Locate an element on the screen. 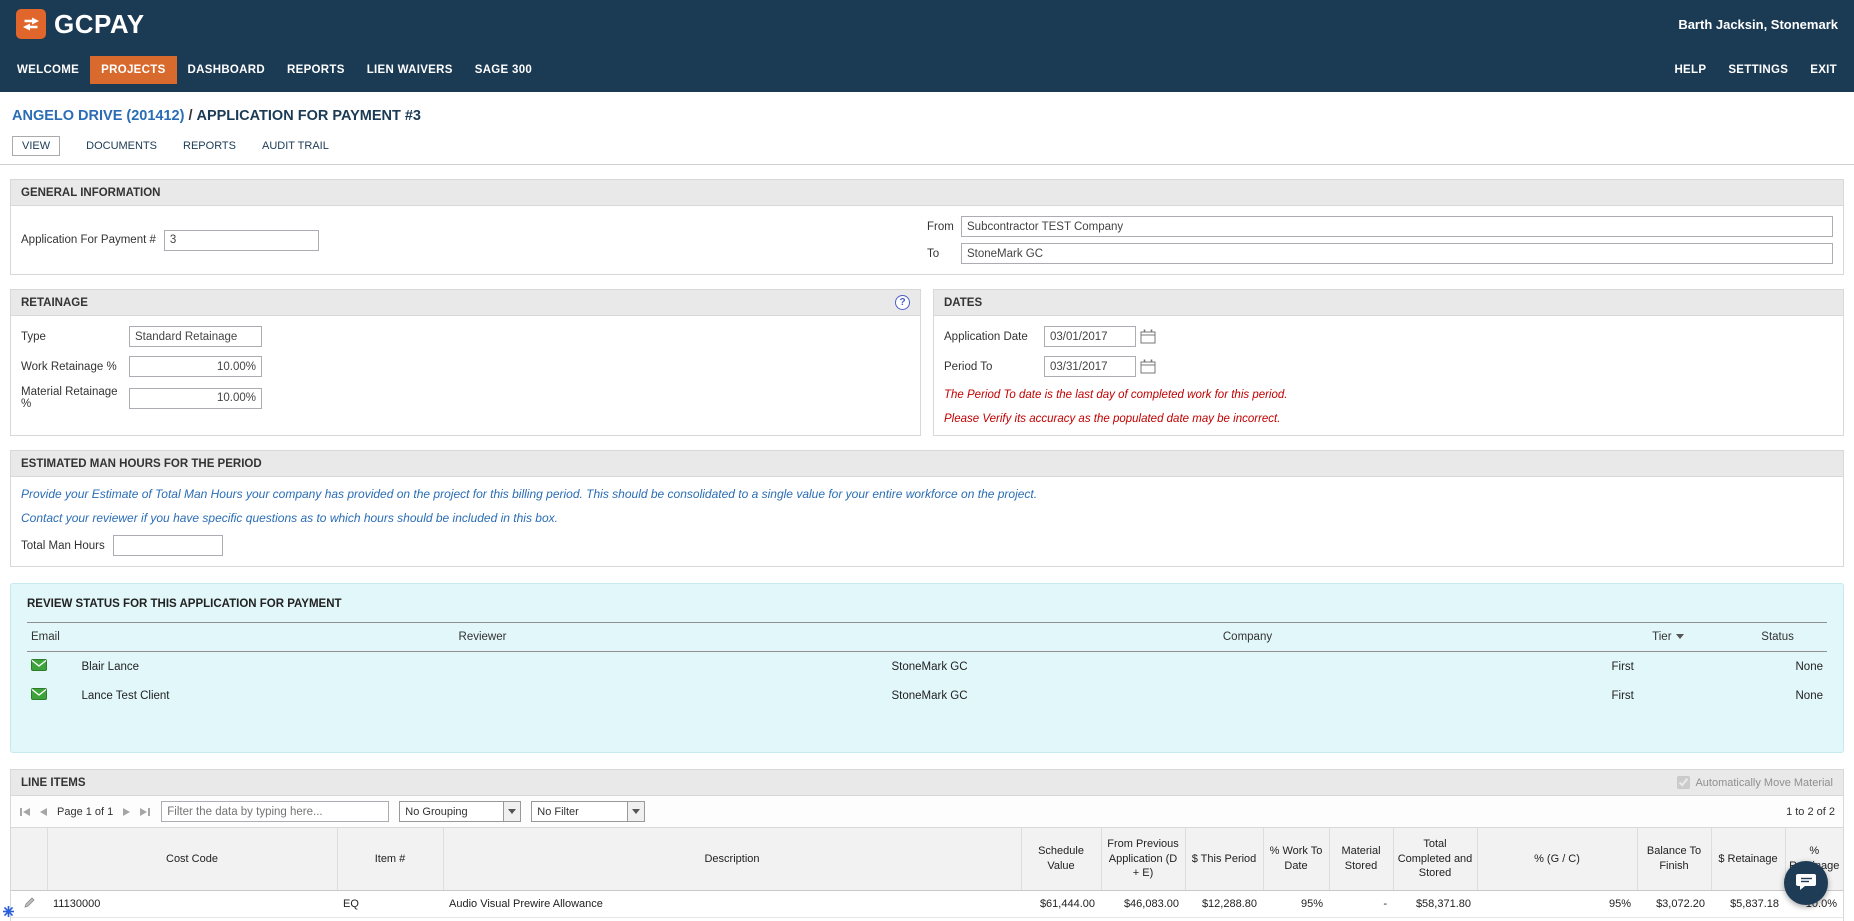 The image size is (1854, 921). cell-description: Appliances is located at coordinates (732, 919).